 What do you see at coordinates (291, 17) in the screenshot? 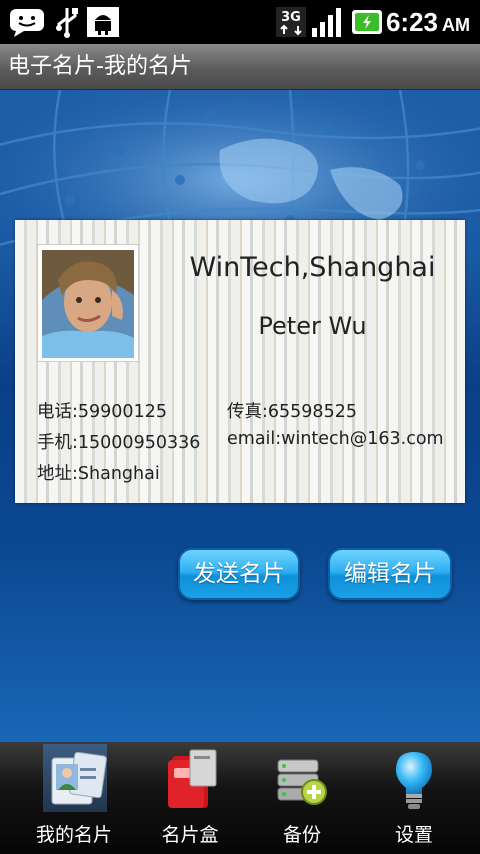
I see `svg-text: 3G` at bounding box center [291, 17].